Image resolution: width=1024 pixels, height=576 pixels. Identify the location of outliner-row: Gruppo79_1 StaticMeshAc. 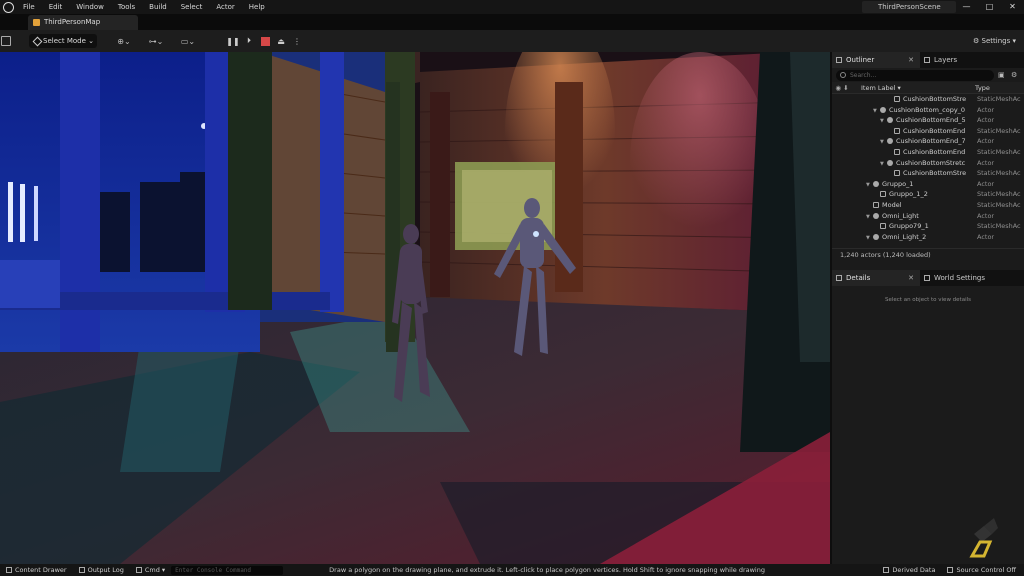
(928, 226).